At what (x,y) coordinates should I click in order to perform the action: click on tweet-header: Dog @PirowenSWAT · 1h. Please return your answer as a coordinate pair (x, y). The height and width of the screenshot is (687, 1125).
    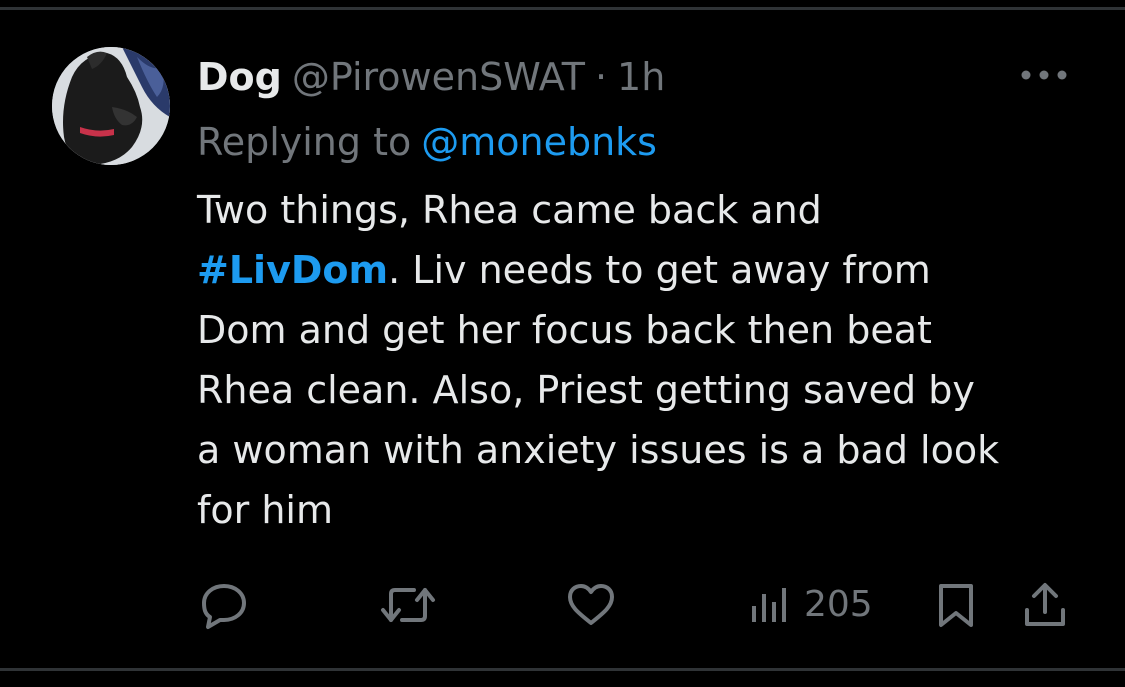
    Looking at the image, I should click on (431, 77).